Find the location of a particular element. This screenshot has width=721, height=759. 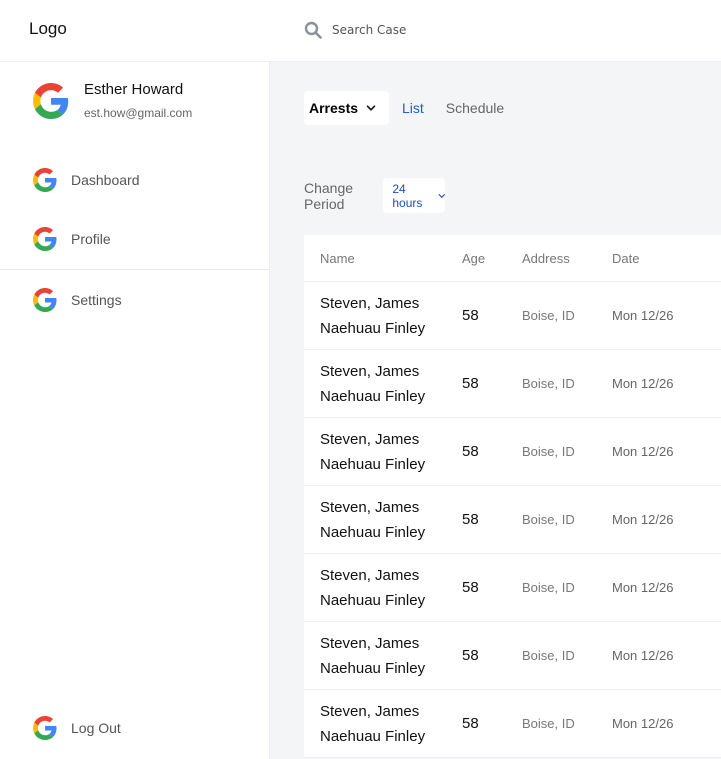

search-input is located at coordinates (422, 30).